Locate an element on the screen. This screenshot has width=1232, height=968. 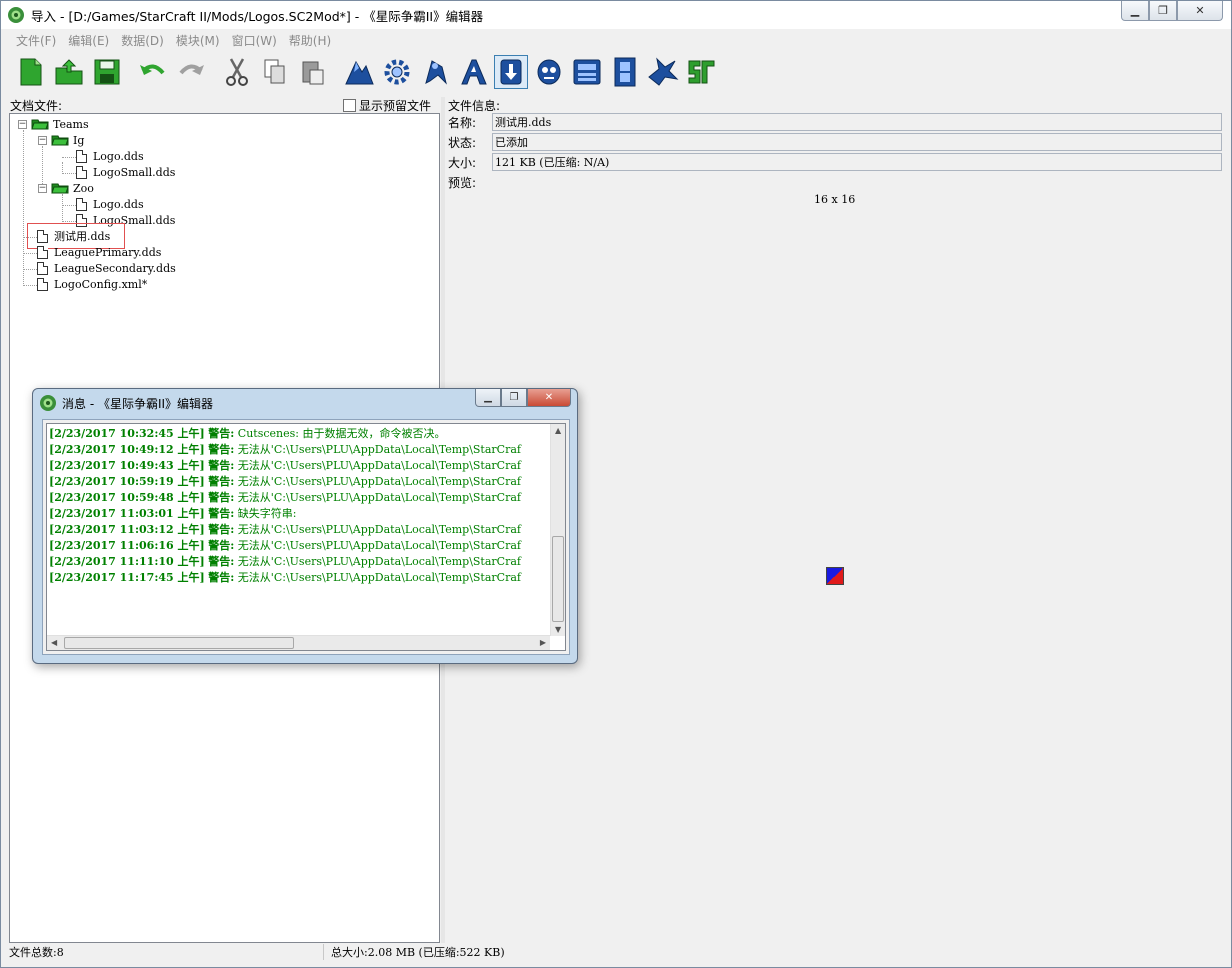
previewer-icon is located at coordinates (663, 72).